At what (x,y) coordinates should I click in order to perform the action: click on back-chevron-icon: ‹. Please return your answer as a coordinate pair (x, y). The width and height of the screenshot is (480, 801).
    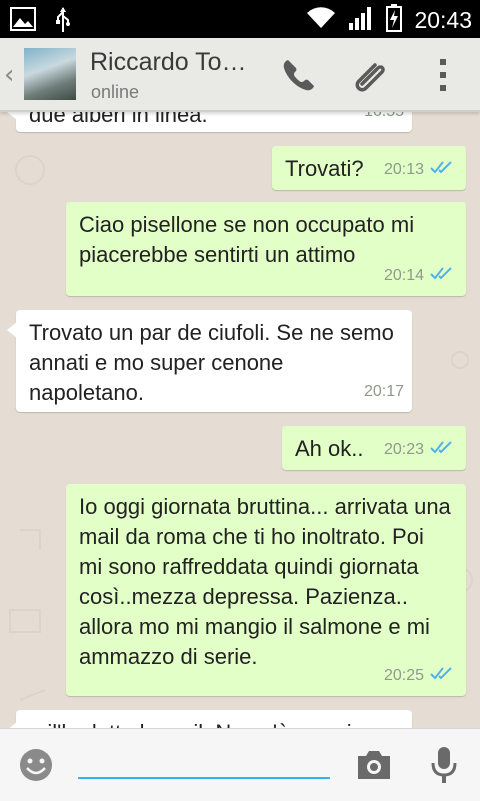
    Looking at the image, I should click on (9, 75).